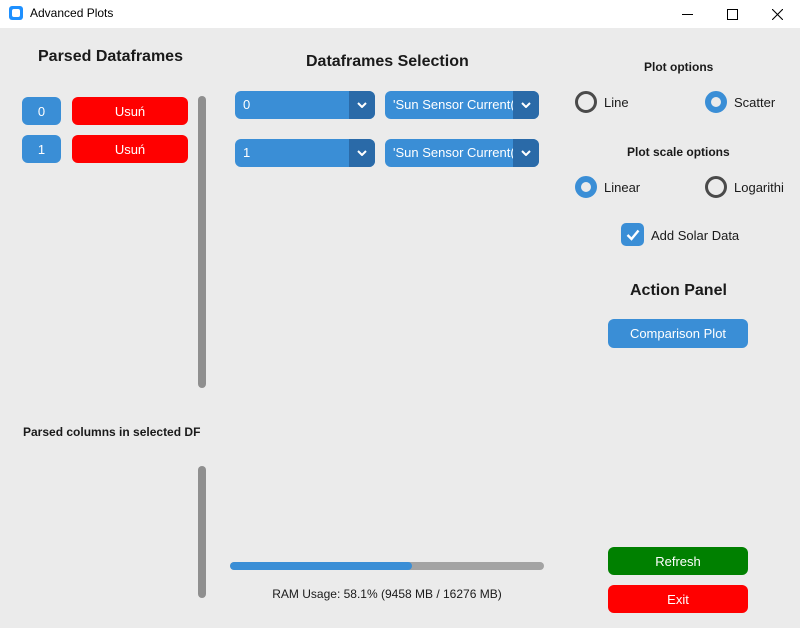 The height and width of the screenshot is (628, 800). I want to click on maximize-icon, so click(732, 14).